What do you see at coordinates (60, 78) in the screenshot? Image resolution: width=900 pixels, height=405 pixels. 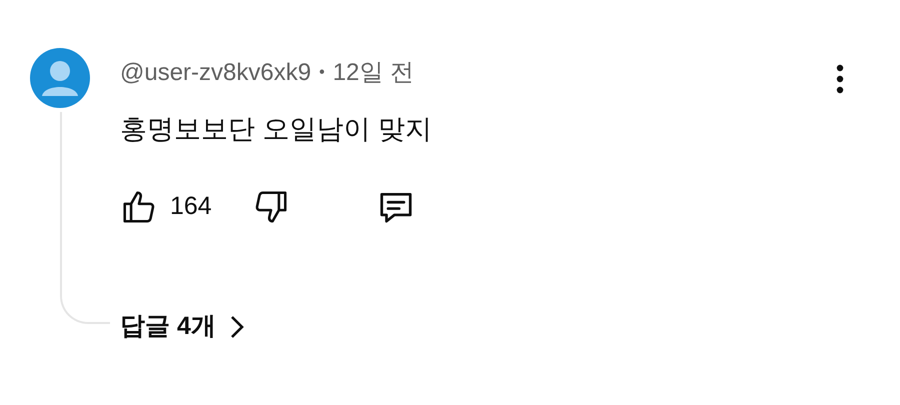 I see `avatar-icon` at bounding box center [60, 78].